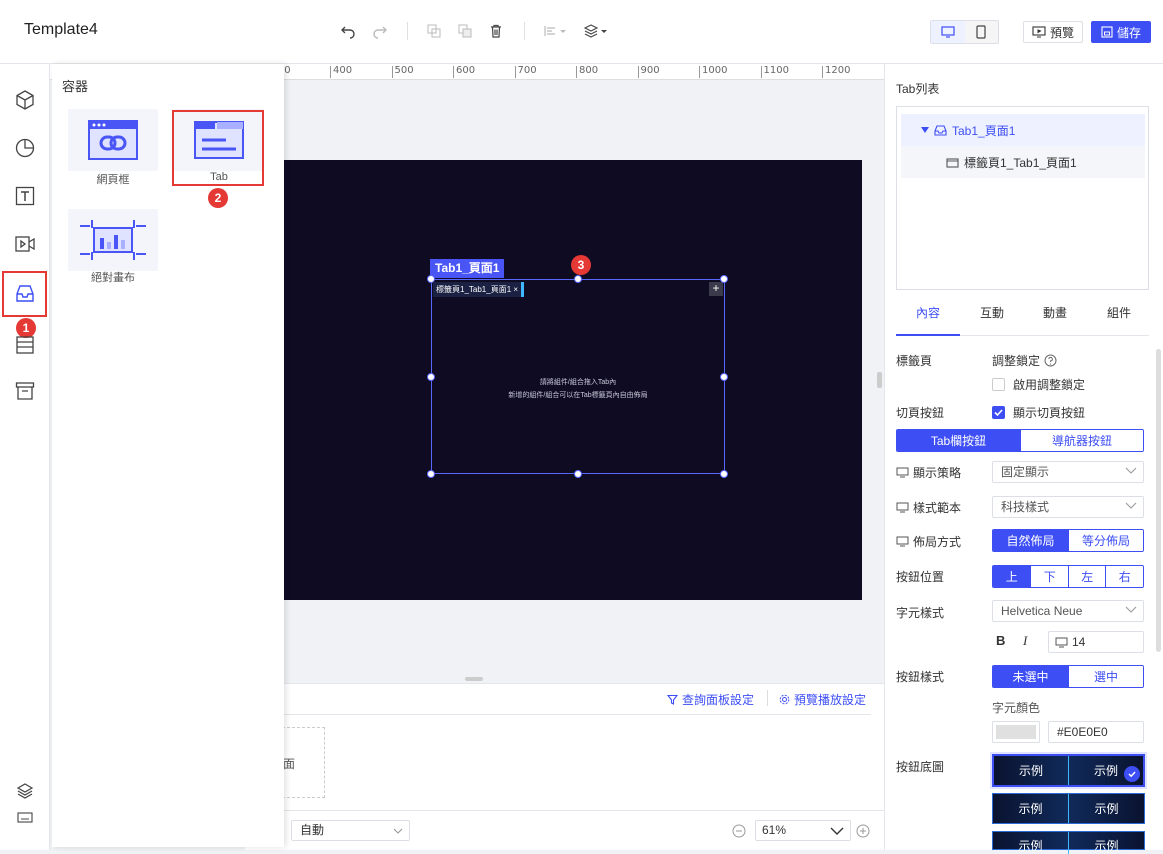 This screenshot has width=1163, height=854. Describe the element at coordinates (1068, 611) in the screenshot. I see `font-family-select: Helvetica Neue` at that location.